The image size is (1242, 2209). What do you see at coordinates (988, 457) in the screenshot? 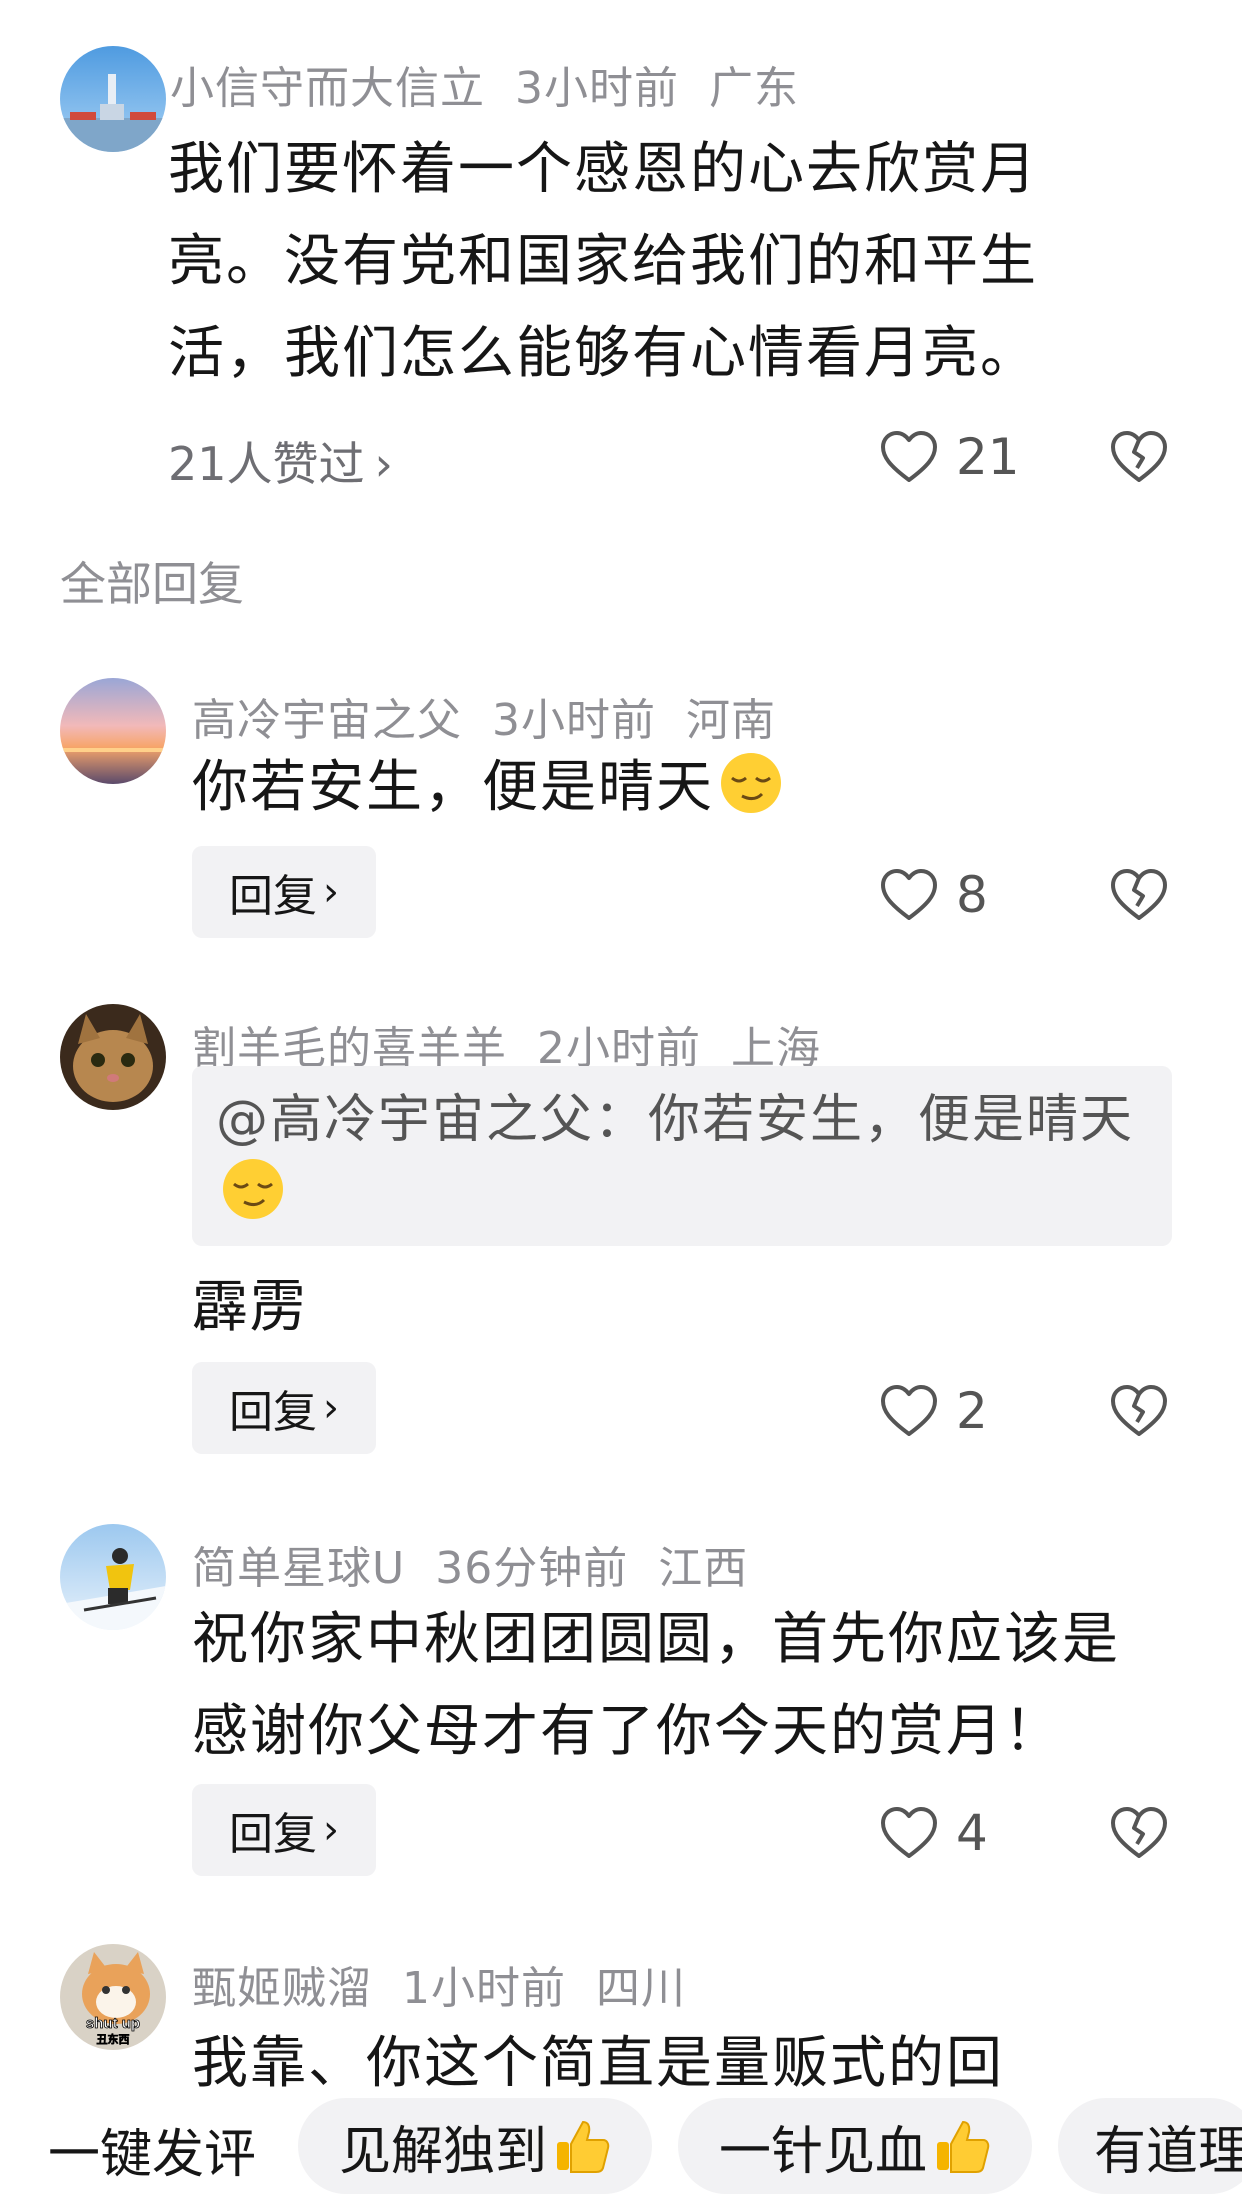
I see `like-count: 21` at bounding box center [988, 457].